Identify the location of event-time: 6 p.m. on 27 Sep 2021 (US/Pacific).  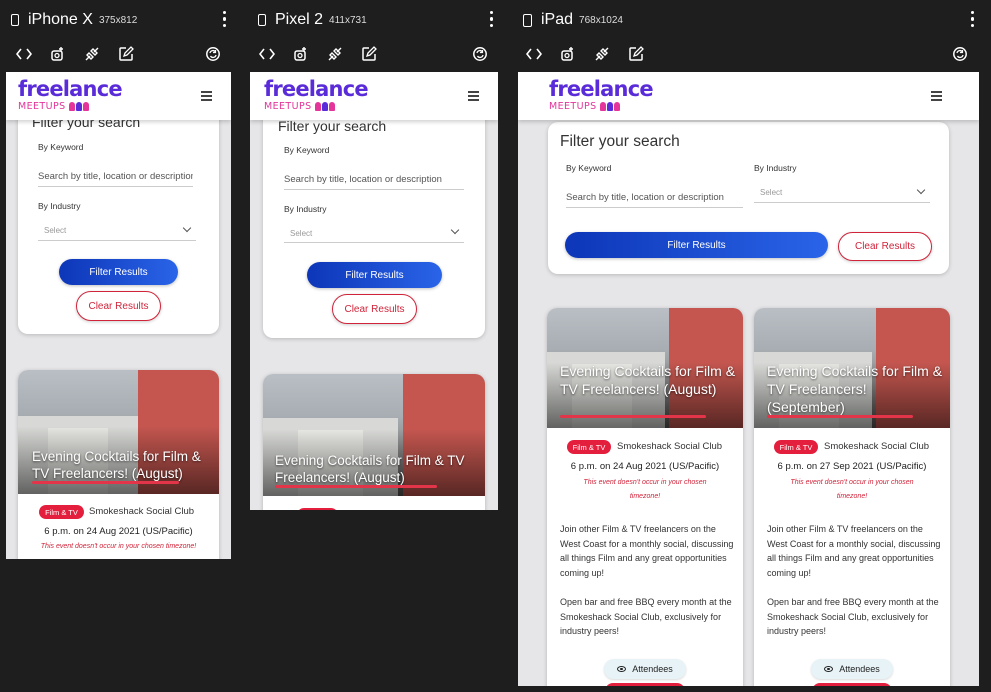
(852, 466).